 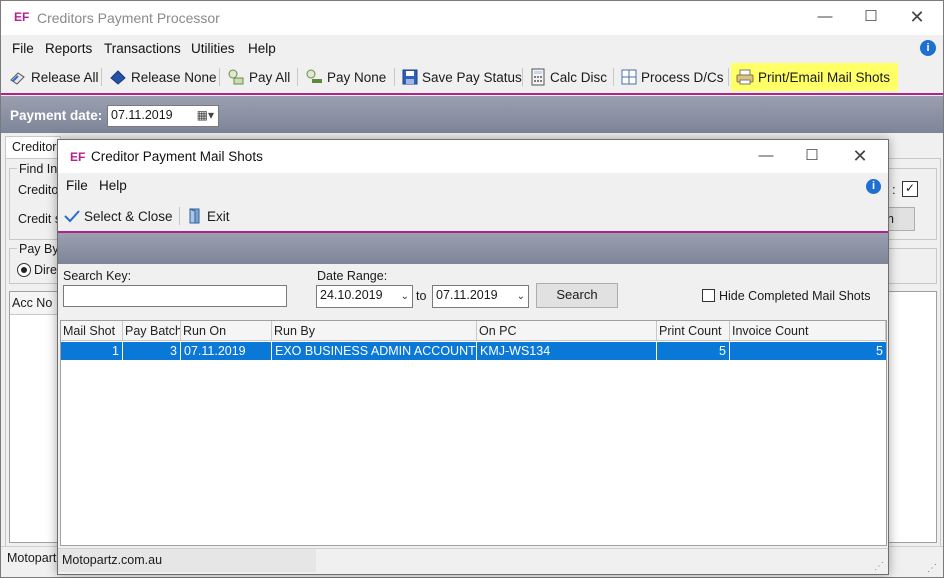 What do you see at coordinates (860, 156) in the screenshot?
I see `dialog-close-icon: ✕` at bounding box center [860, 156].